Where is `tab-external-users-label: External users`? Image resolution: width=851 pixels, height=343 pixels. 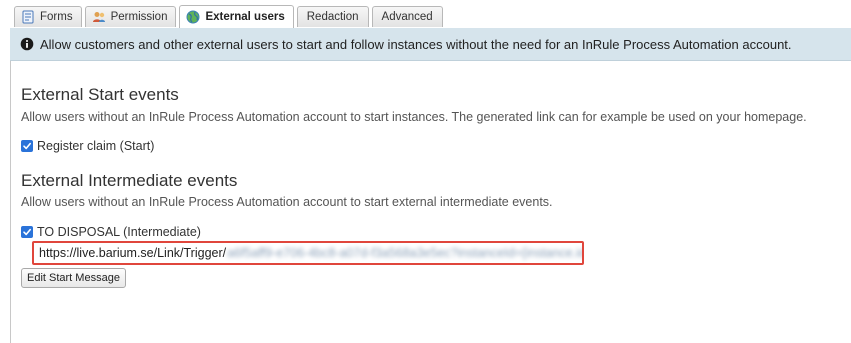 tab-external-users-label: External users is located at coordinates (245, 17).